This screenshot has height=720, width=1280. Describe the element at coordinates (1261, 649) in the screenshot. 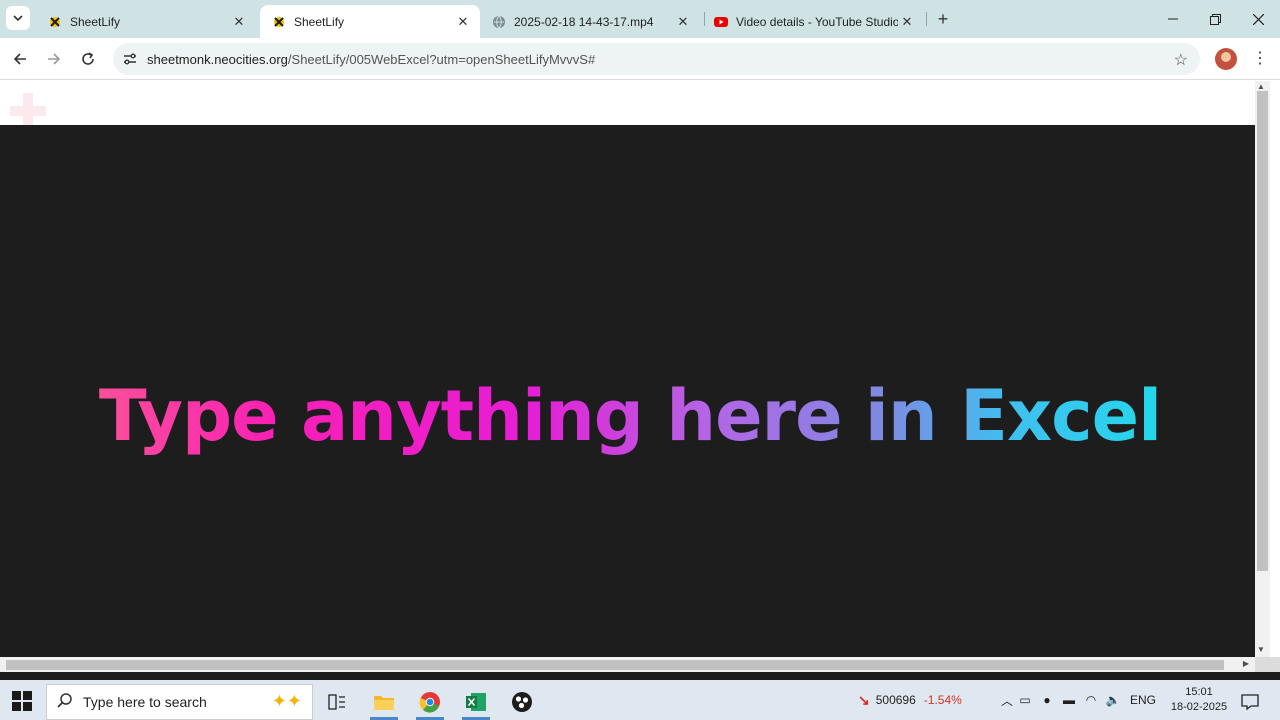

I see `scroll-down-icon: ▼` at that location.